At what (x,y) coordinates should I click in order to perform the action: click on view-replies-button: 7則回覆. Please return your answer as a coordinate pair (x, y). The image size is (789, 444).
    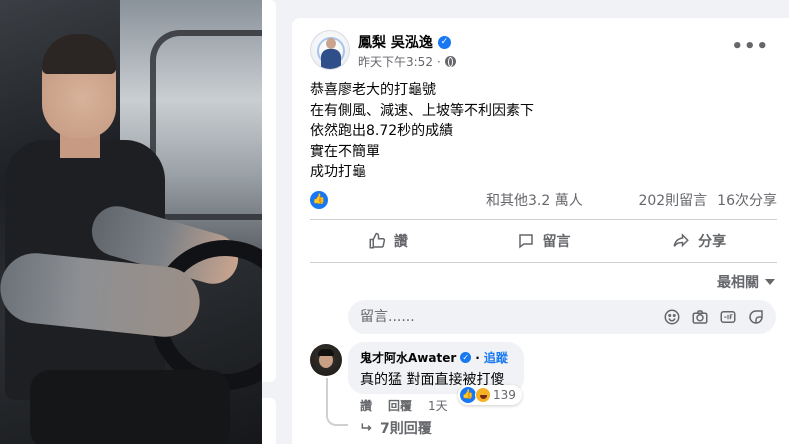
    Looking at the image, I should click on (396, 428).